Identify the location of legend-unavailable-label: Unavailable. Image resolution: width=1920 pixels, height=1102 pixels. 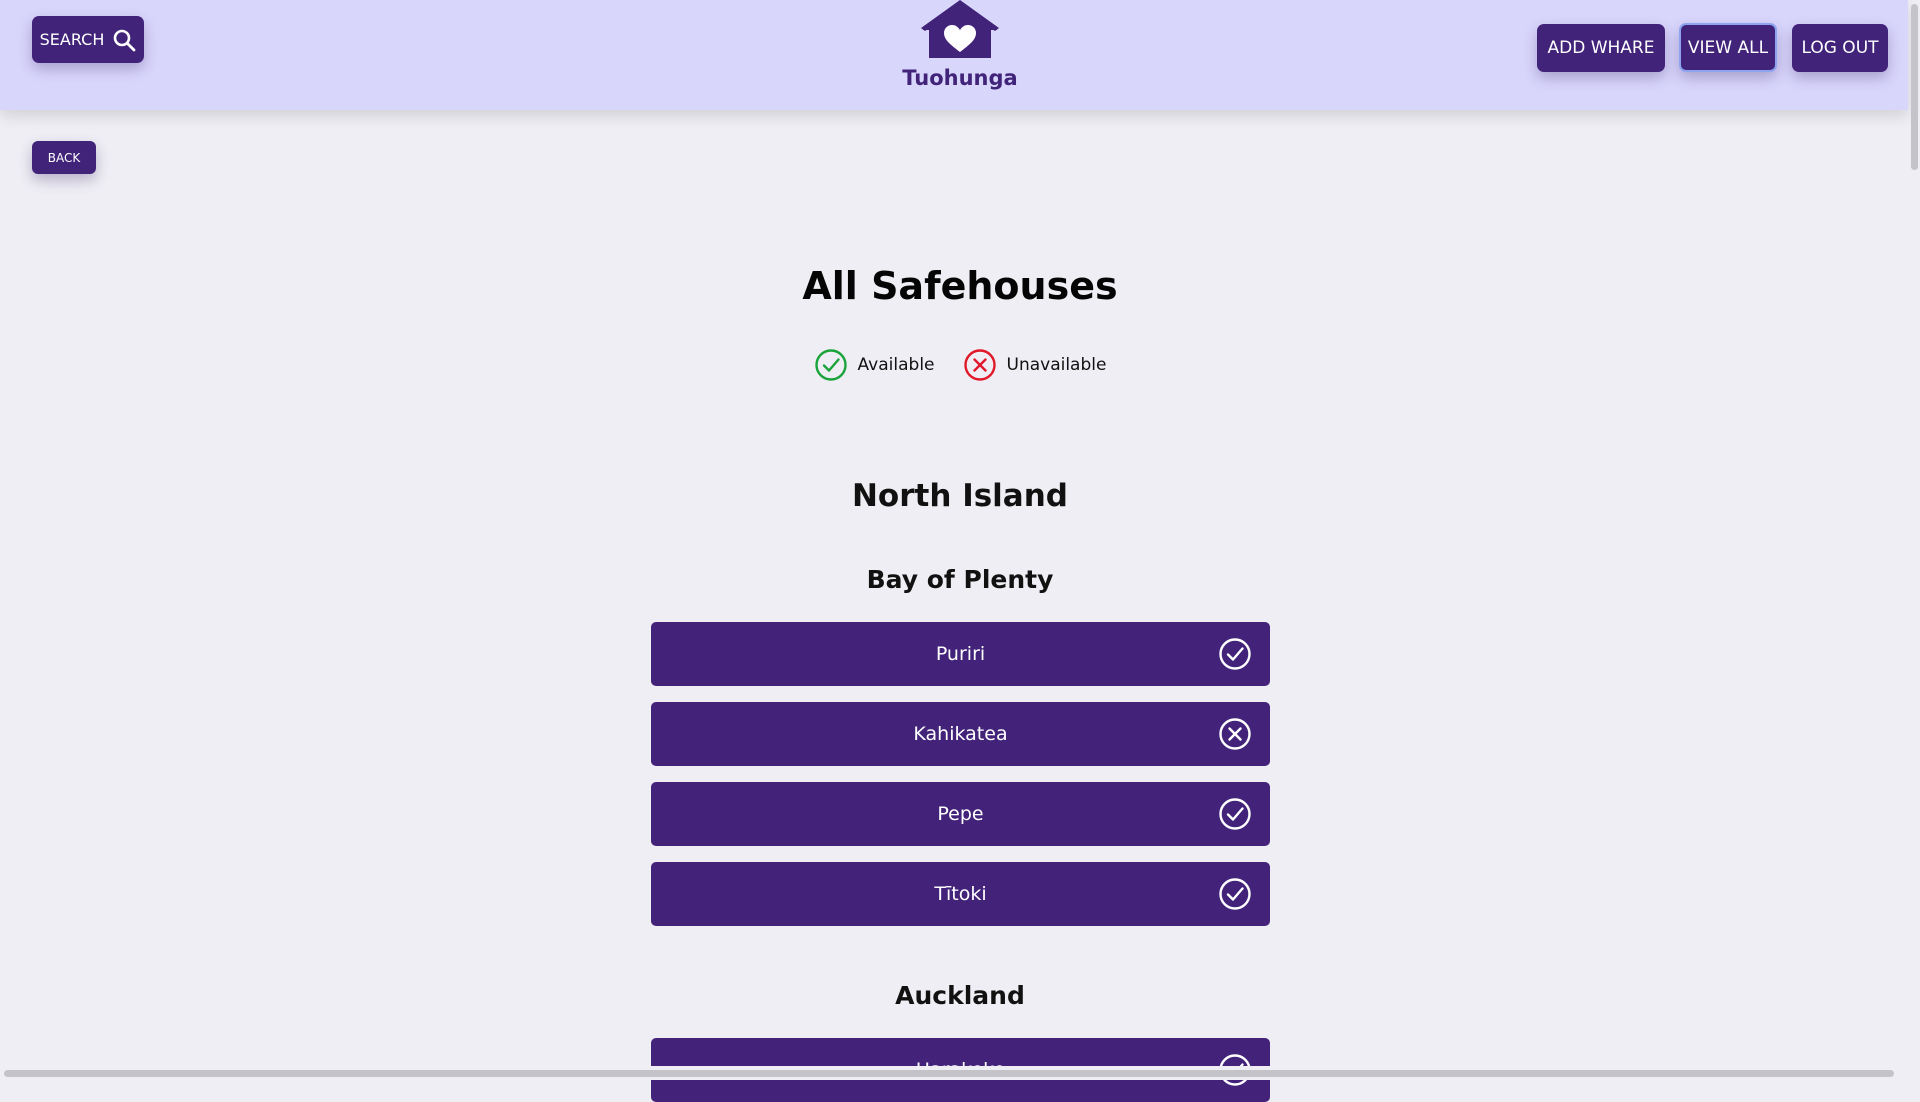
(1056, 365).